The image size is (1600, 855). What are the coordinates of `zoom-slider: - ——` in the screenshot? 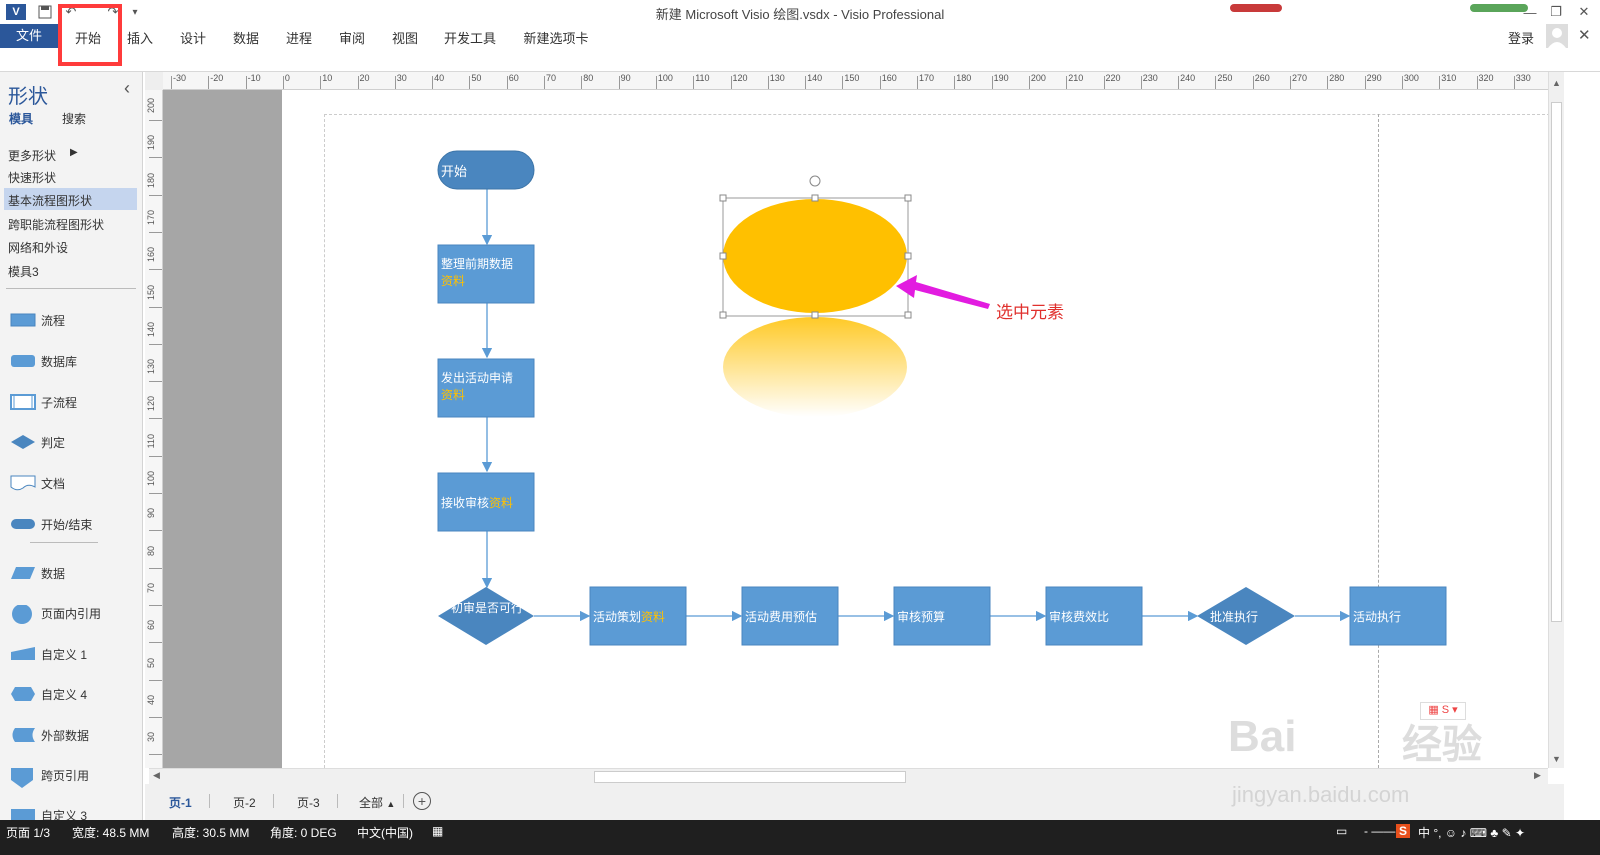 It's located at (1379, 831).